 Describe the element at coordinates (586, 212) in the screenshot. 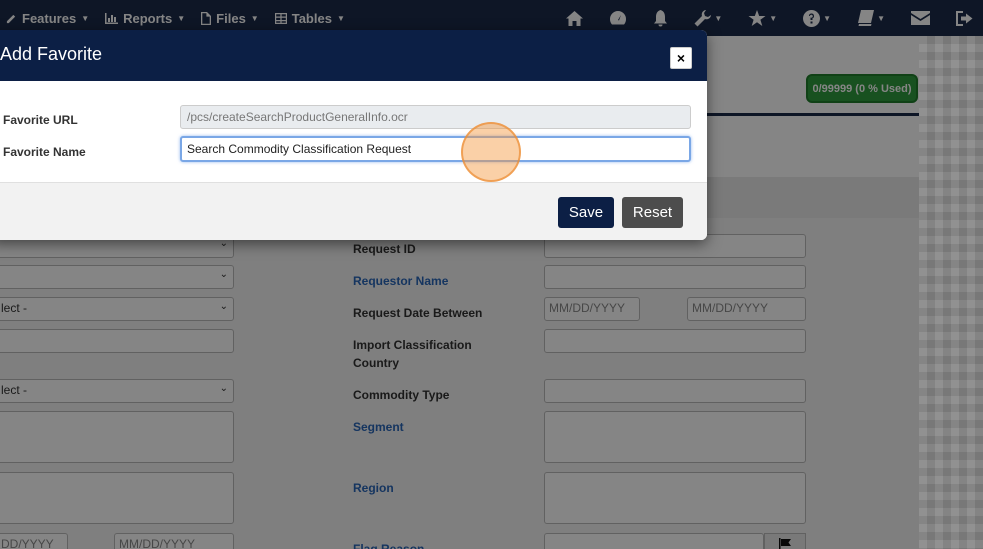

I see `save-button: Save` at that location.